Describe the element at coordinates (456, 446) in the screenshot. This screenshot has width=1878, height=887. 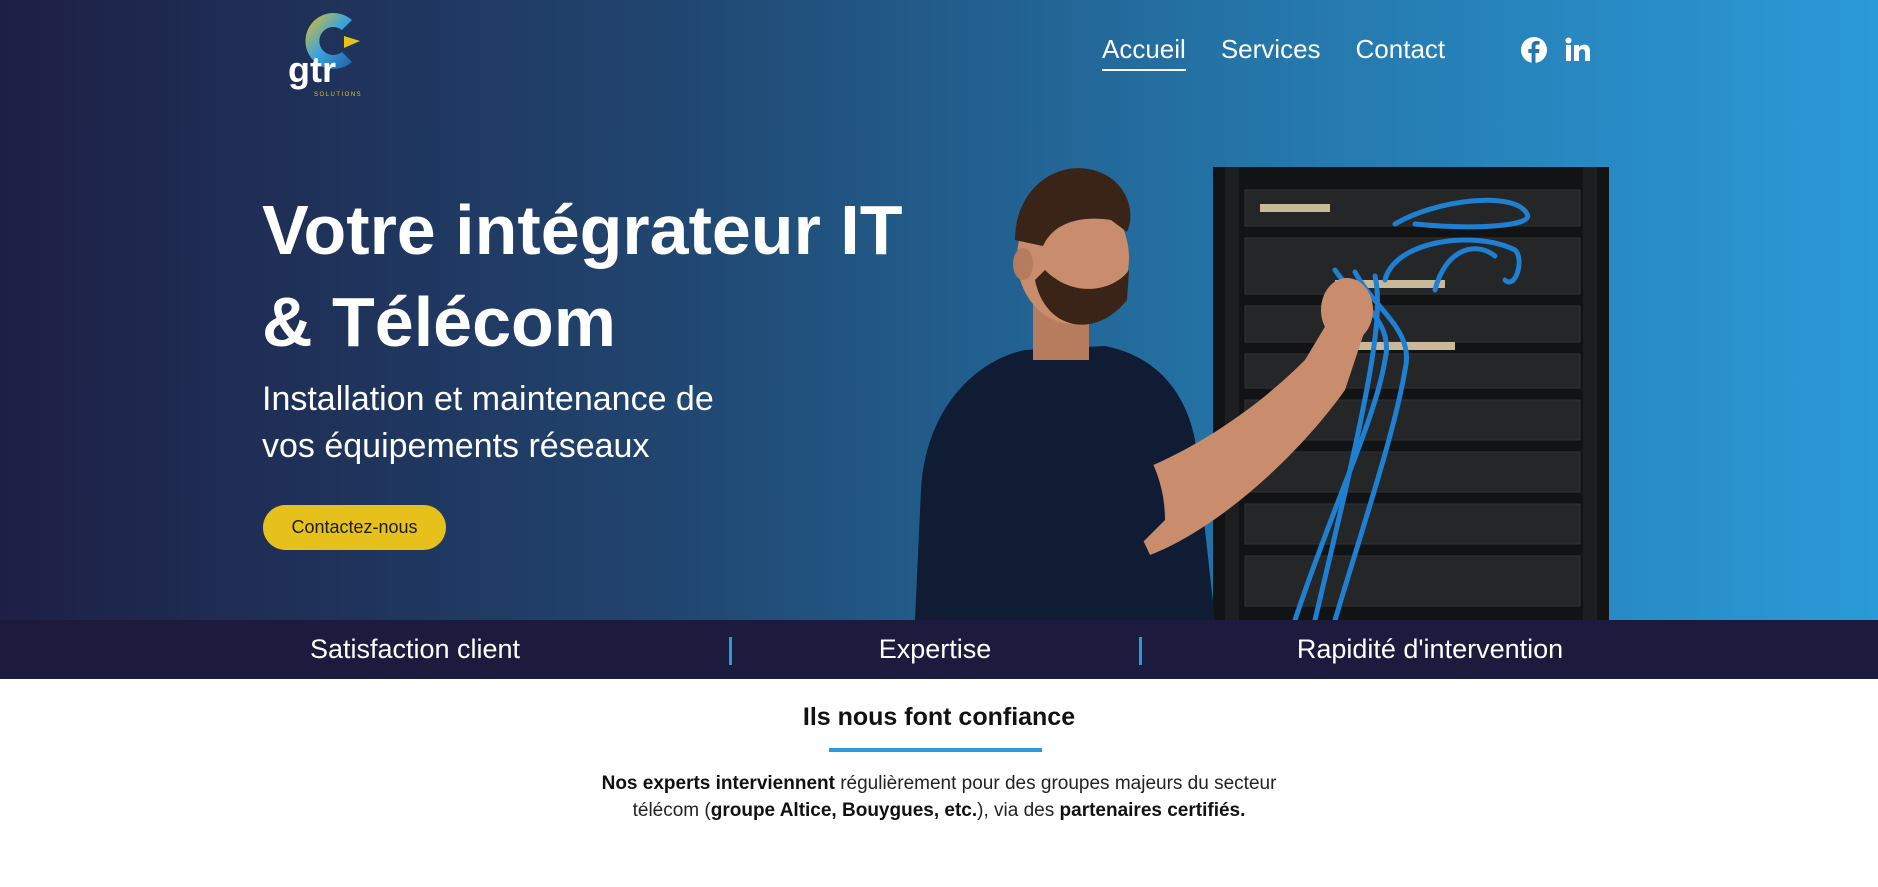
I see `hero-subtitle-line2: vos équipements réseaux` at that location.